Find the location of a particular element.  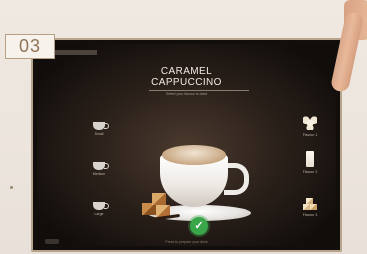

drink-subtitle: Select your flavour to drink is located at coordinates (186, 94).